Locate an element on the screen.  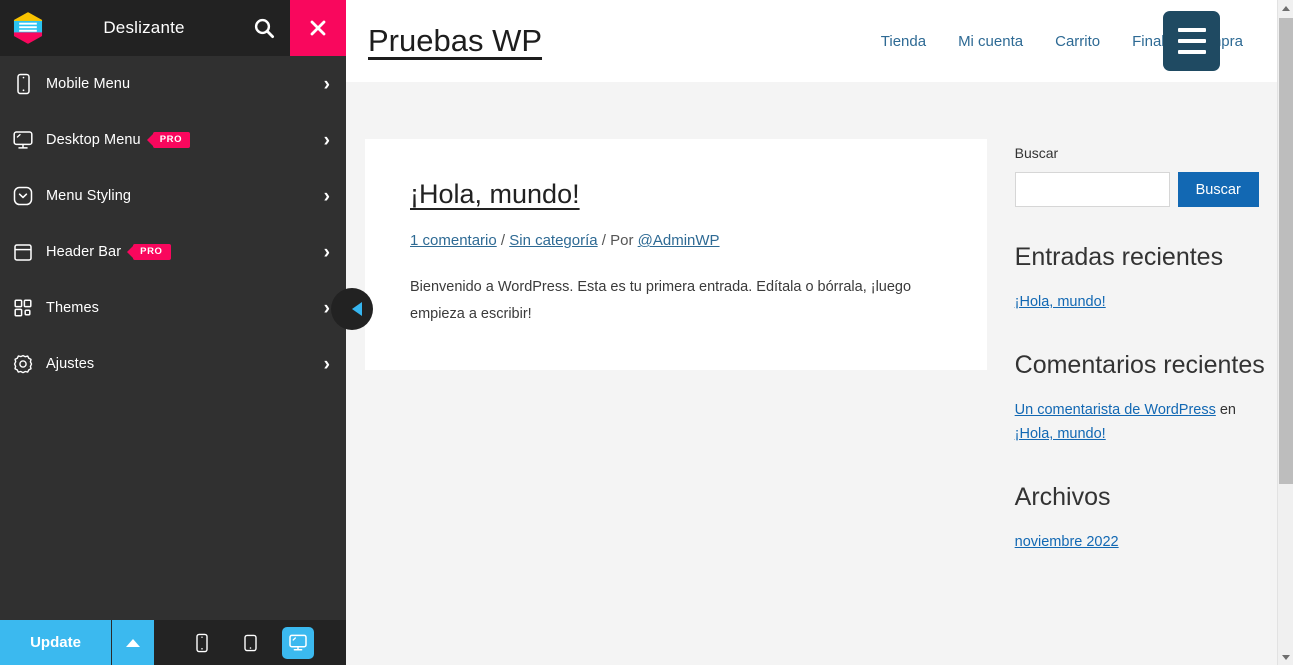
window-icon is located at coordinates (23, 252).